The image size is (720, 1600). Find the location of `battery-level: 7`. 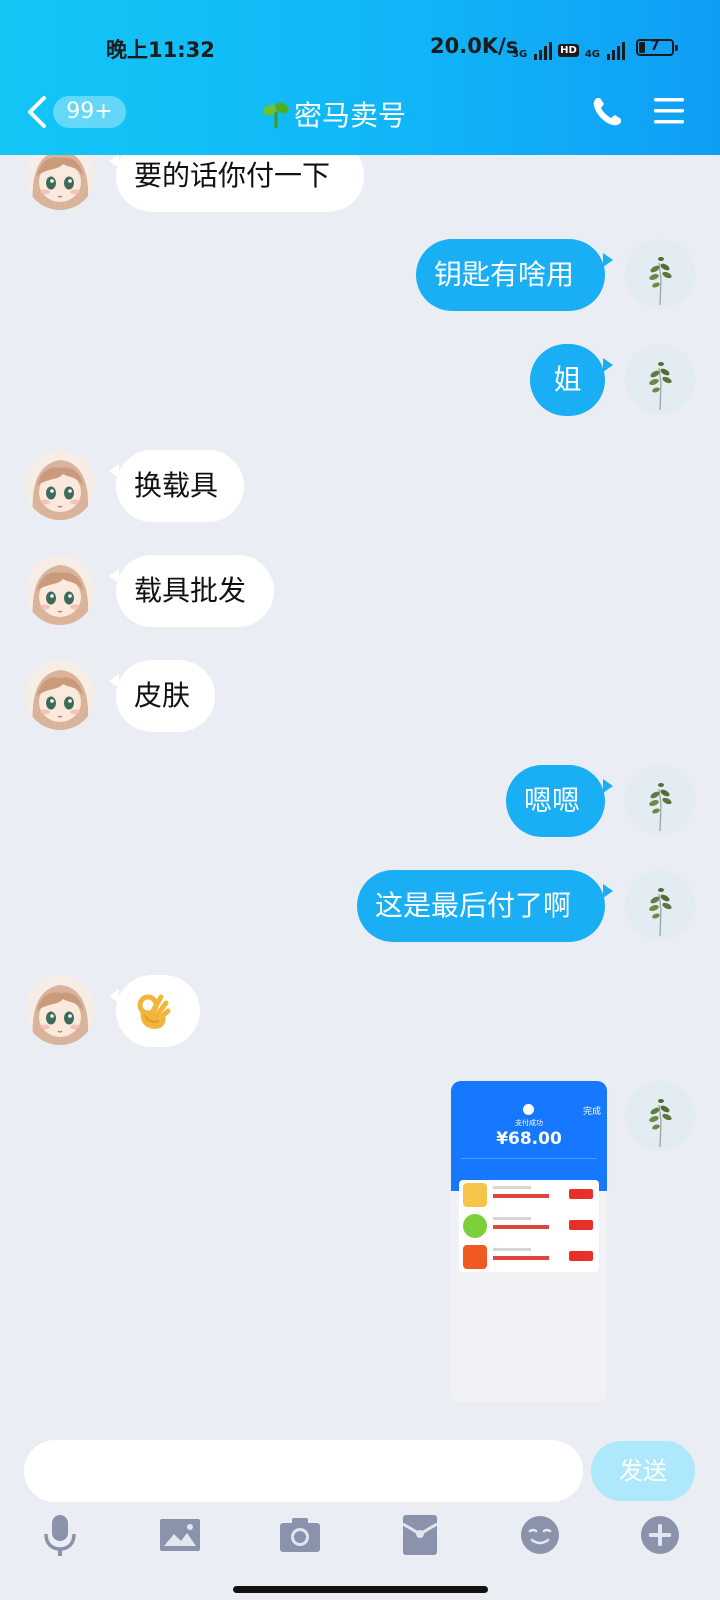

battery-level: 7 is located at coordinates (655, 46).